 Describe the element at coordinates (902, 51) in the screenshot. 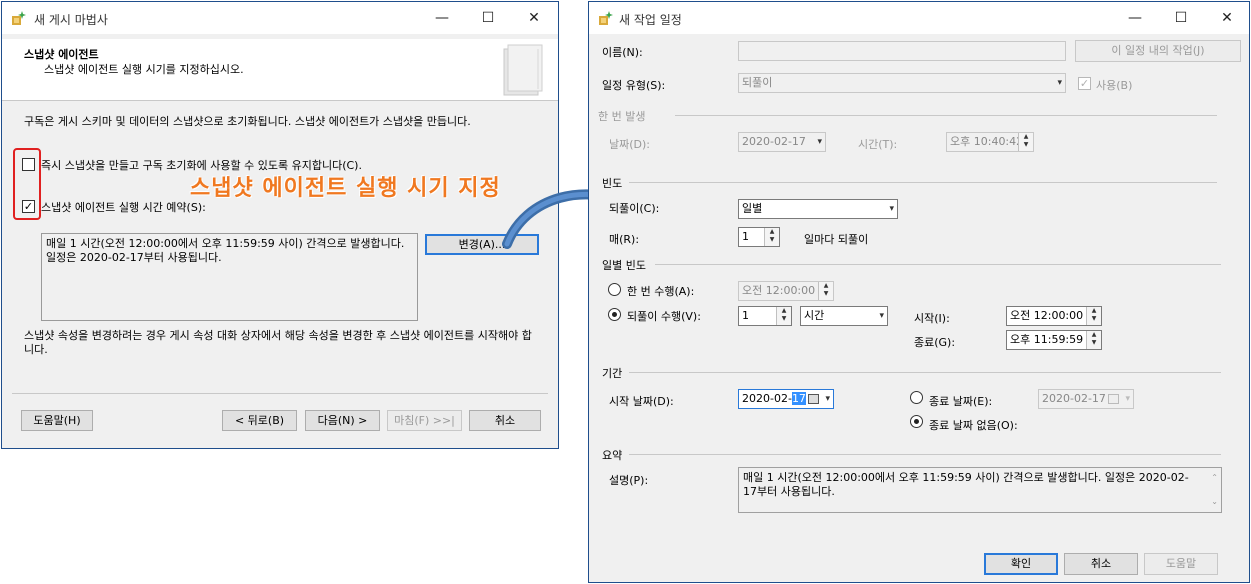

I see `name-input` at that location.